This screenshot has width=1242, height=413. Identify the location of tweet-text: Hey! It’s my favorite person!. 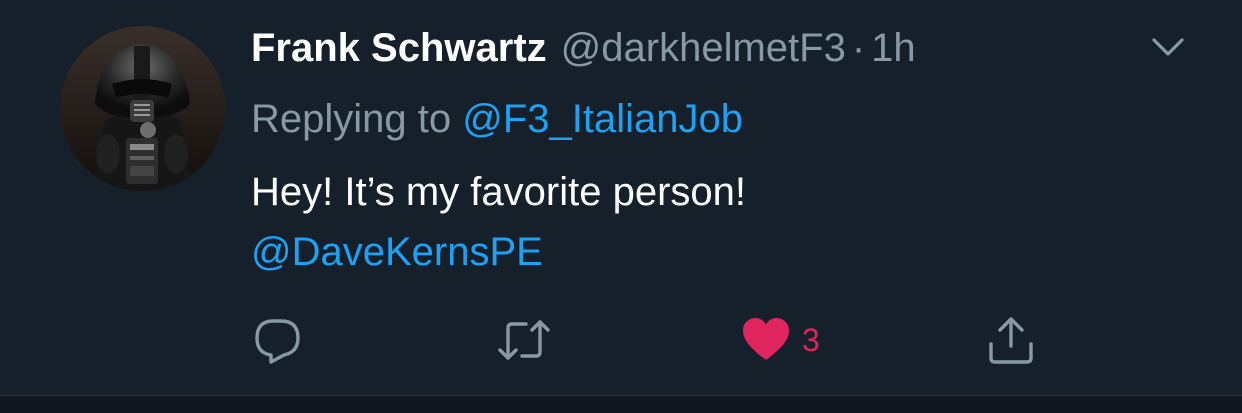
(498, 192).